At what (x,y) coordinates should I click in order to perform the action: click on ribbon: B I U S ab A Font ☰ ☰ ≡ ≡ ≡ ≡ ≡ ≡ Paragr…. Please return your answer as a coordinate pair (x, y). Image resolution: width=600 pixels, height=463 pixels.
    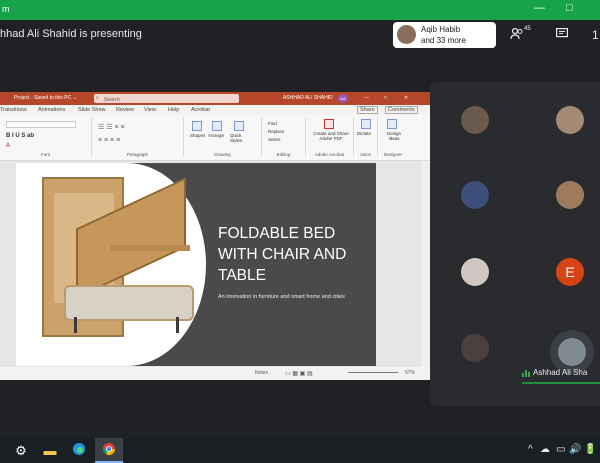
    Looking at the image, I should click on (215, 138).